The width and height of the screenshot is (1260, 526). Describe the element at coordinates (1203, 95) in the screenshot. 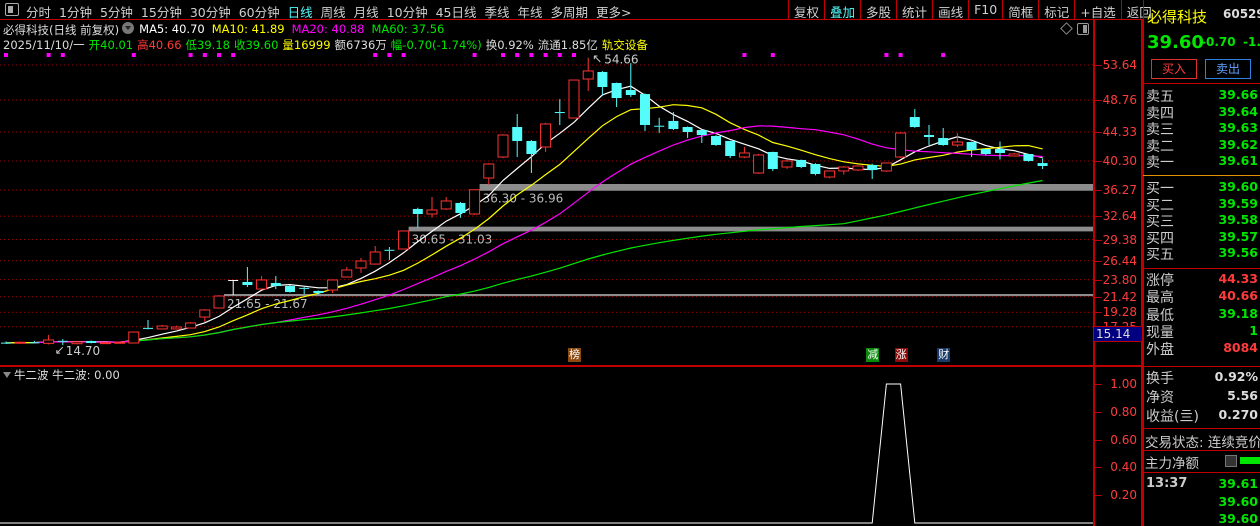

I see `ask-row: 卖五 39.66` at that location.